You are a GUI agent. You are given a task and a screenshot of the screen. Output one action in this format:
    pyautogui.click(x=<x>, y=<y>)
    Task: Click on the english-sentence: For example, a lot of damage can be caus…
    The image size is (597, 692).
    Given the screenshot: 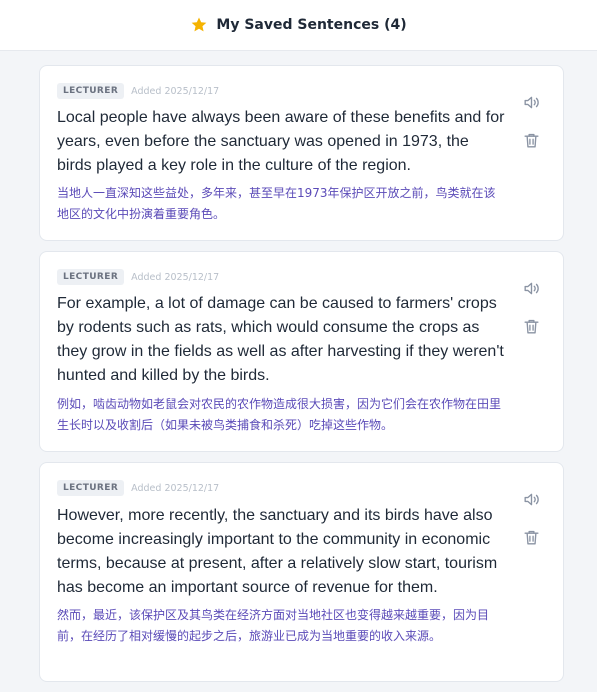 What is the action you would take?
    pyautogui.click(x=280, y=339)
    